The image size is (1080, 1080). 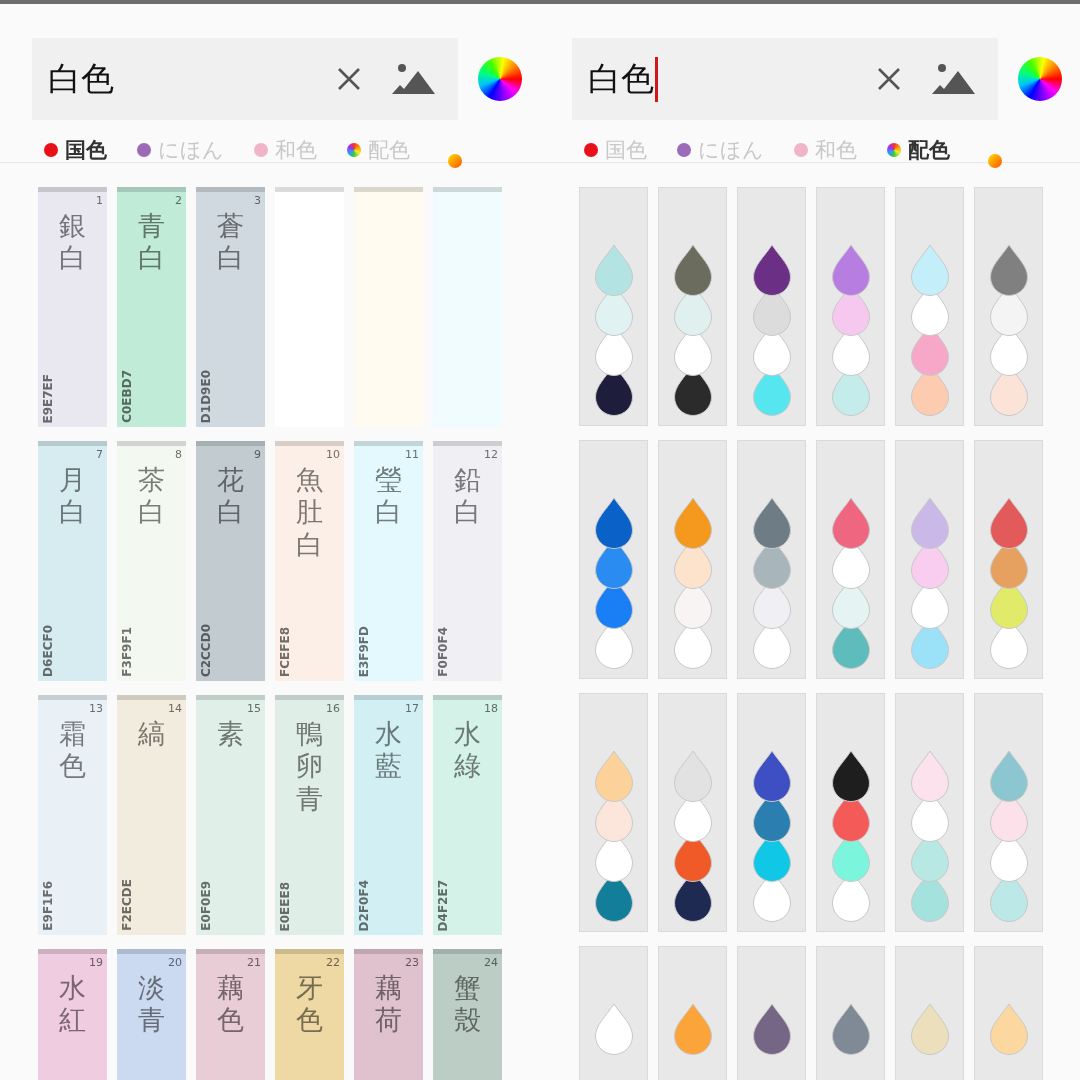 I want to click on hex-code: E9F1F6, so click(x=48, y=906).